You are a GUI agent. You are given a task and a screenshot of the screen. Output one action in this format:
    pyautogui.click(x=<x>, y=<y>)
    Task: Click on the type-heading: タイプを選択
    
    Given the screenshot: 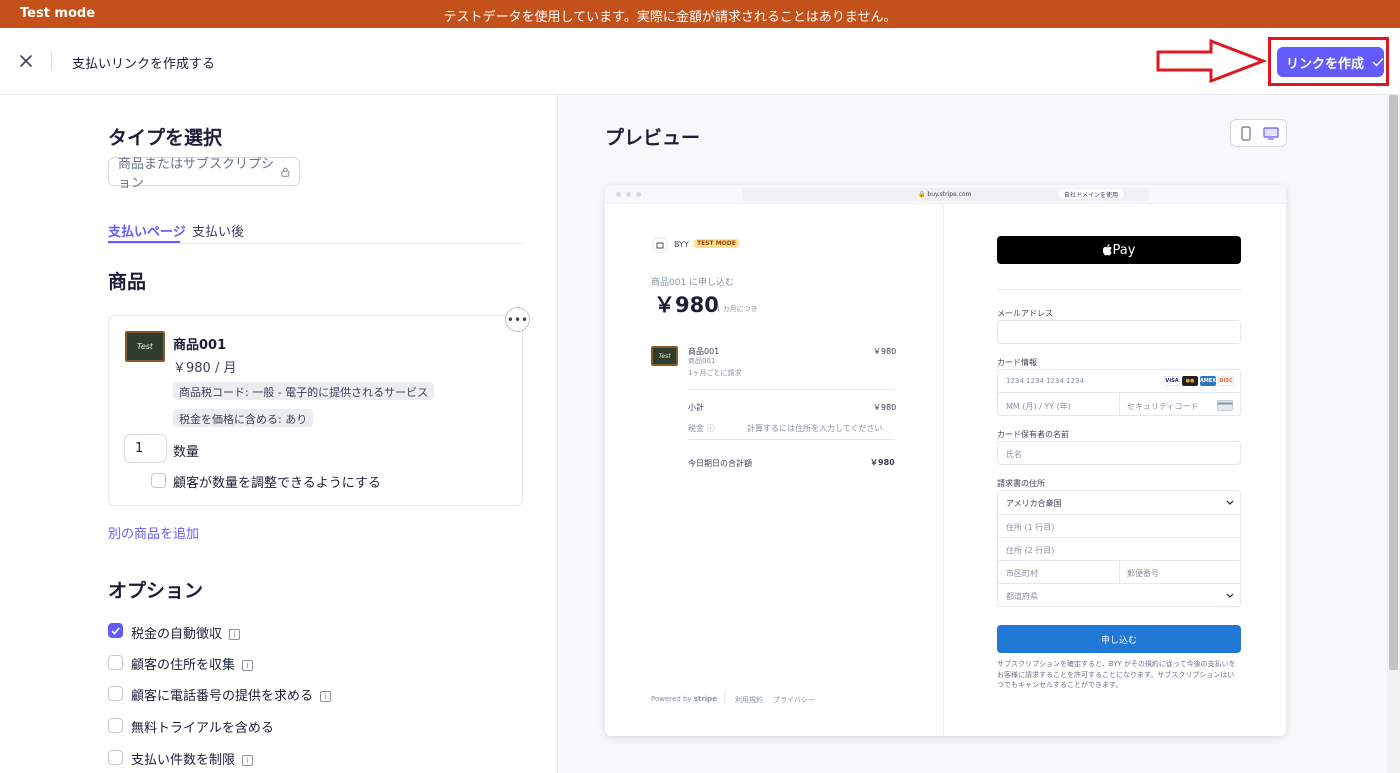 What is the action you would take?
    pyautogui.click(x=165, y=138)
    